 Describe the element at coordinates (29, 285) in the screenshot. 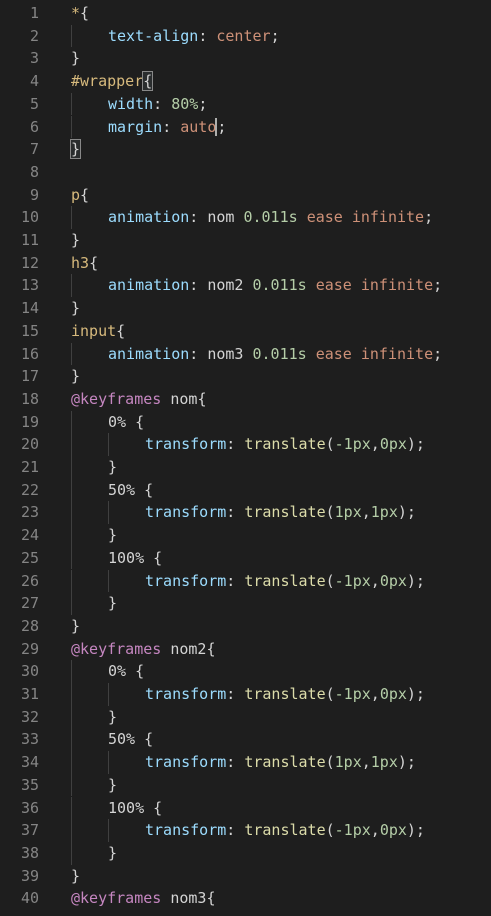

I see `line-number: 13` at that location.